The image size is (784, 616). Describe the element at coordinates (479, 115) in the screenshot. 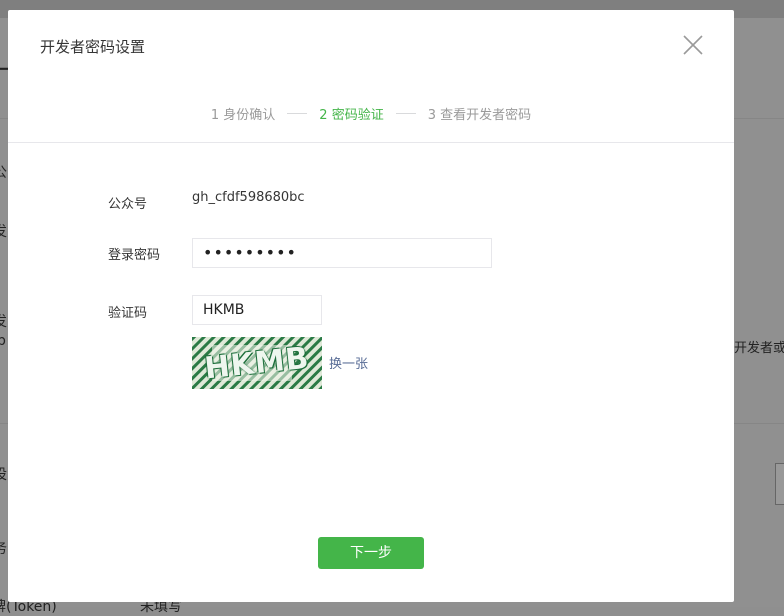

I see `step-view-password: 3 查看开发者密码` at that location.